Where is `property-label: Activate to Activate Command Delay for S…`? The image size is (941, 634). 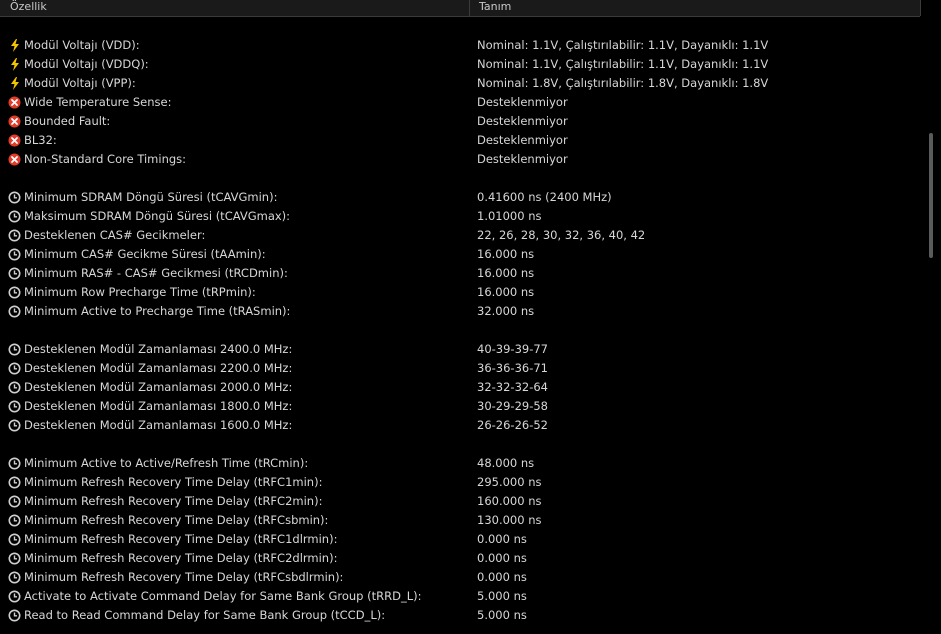 property-label: Activate to Activate Command Delay for S… is located at coordinates (223, 596).